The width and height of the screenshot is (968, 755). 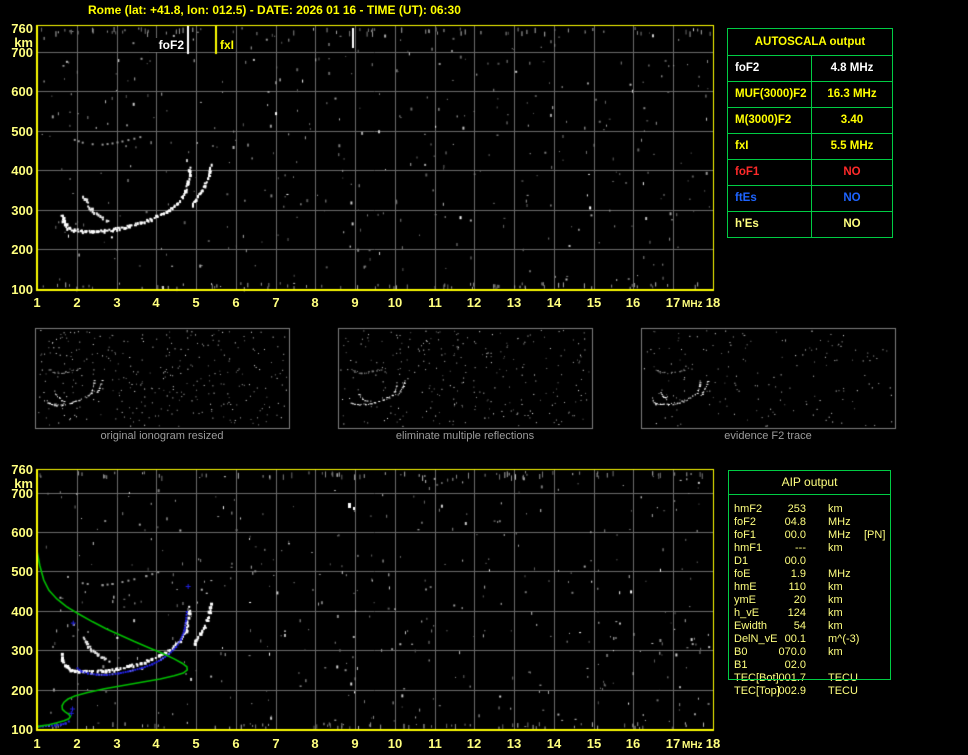 What do you see at coordinates (875, 535) in the screenshot?
I see `aip-param-extra: [PN]` at bounding box center [875, 535].